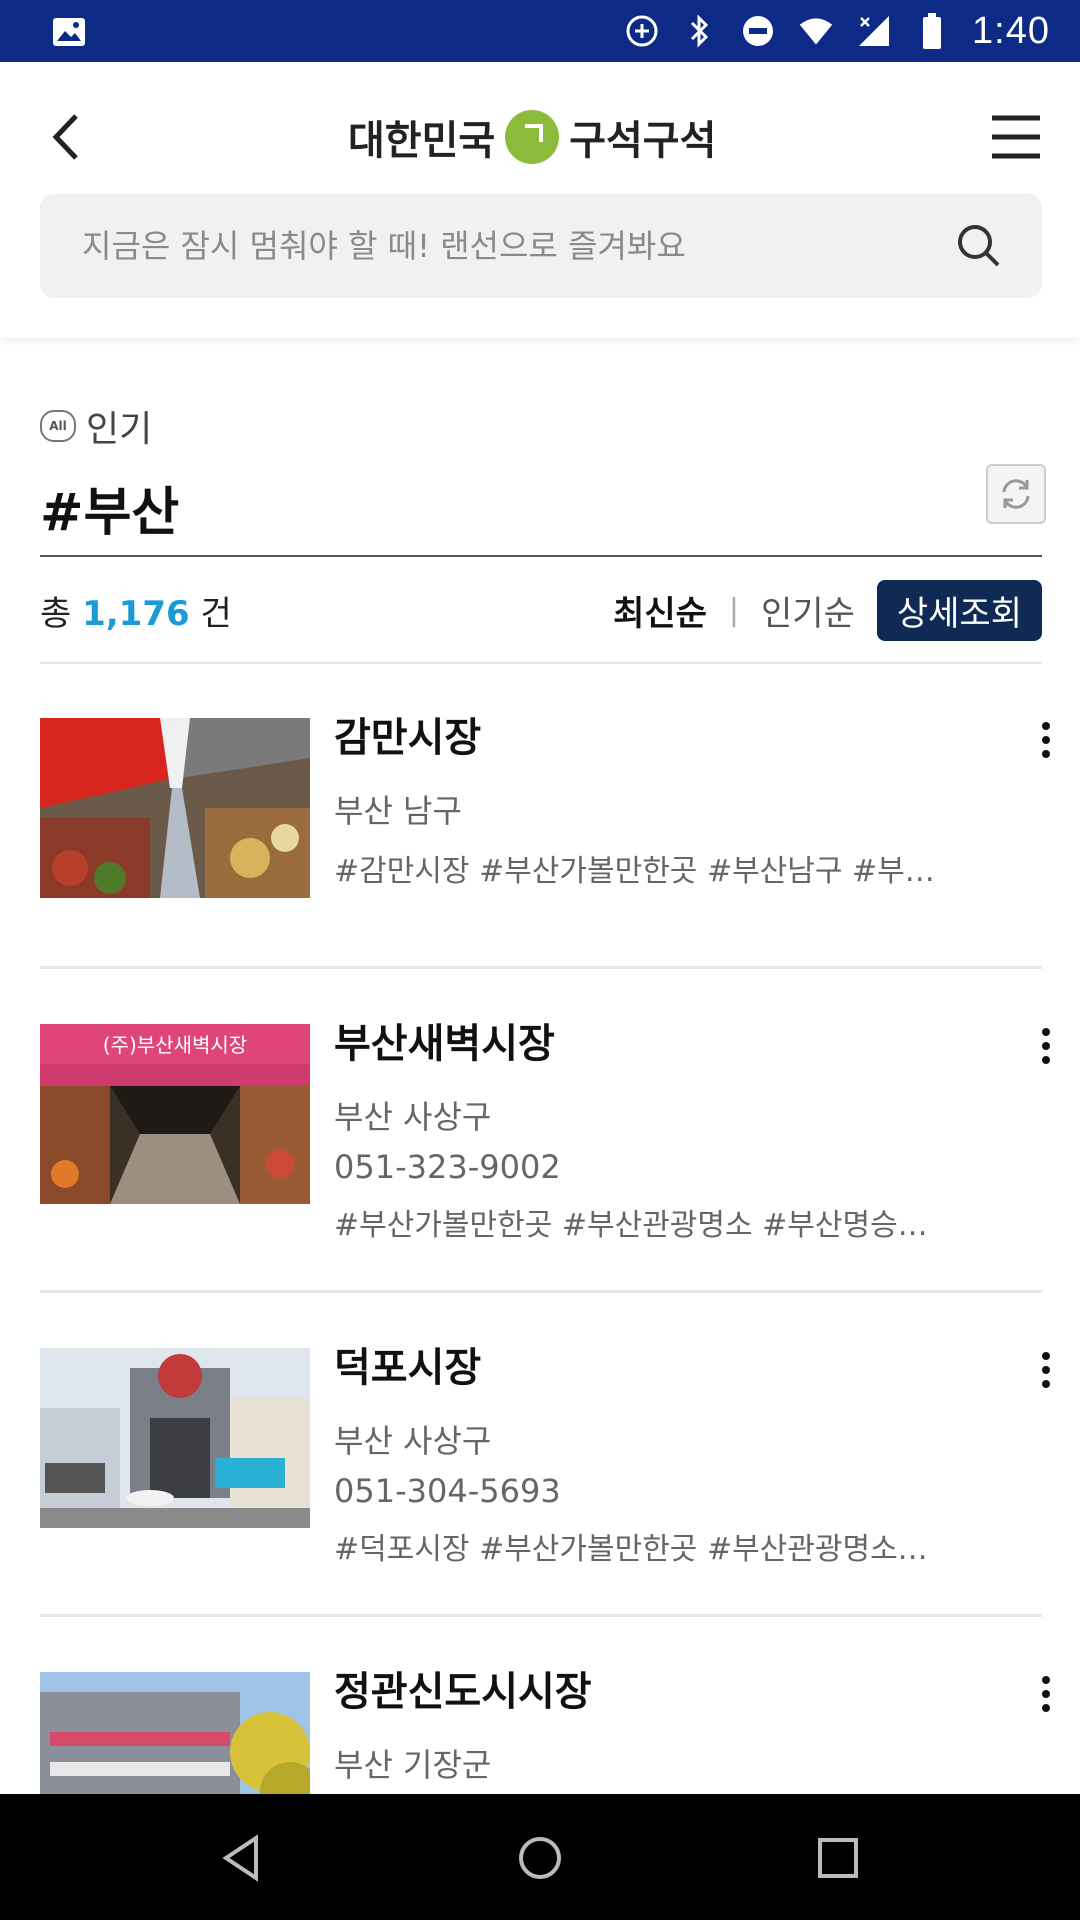 The height and width of the screenshot is (1920, 1080). I want to click on item-name: 덕포시장, so click(654, 1368).